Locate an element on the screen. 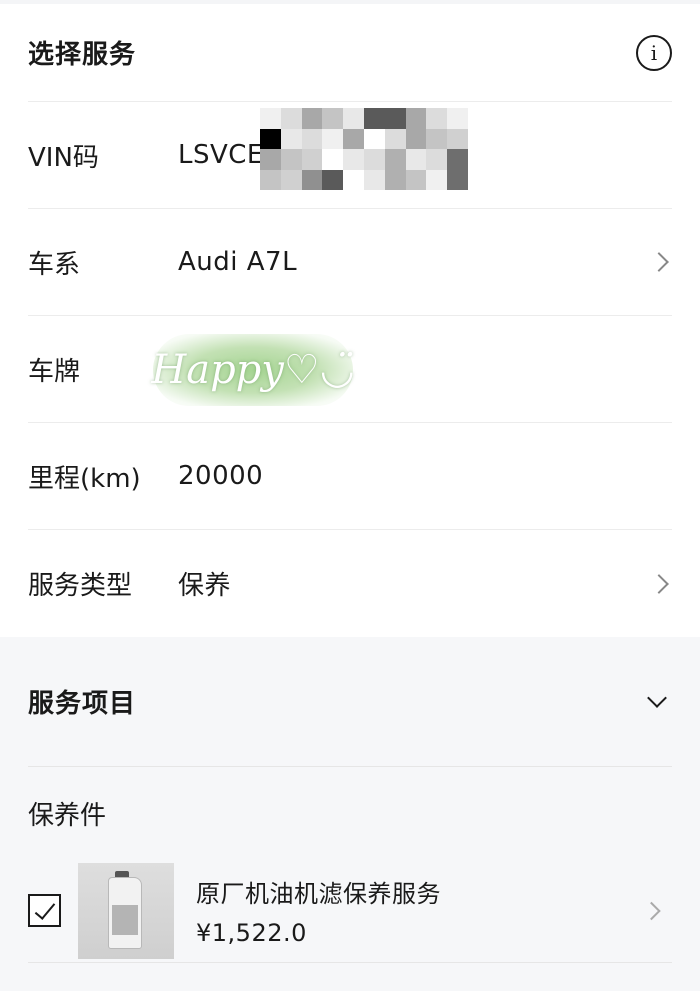 The image size is (700, 991). service-items-header: 服务项目 is located at coordinates (350, 702).